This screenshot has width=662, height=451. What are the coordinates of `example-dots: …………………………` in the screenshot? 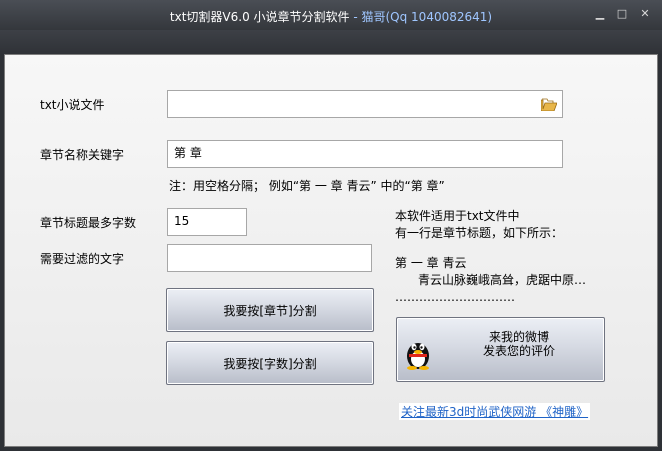 It's located at (455, 297).